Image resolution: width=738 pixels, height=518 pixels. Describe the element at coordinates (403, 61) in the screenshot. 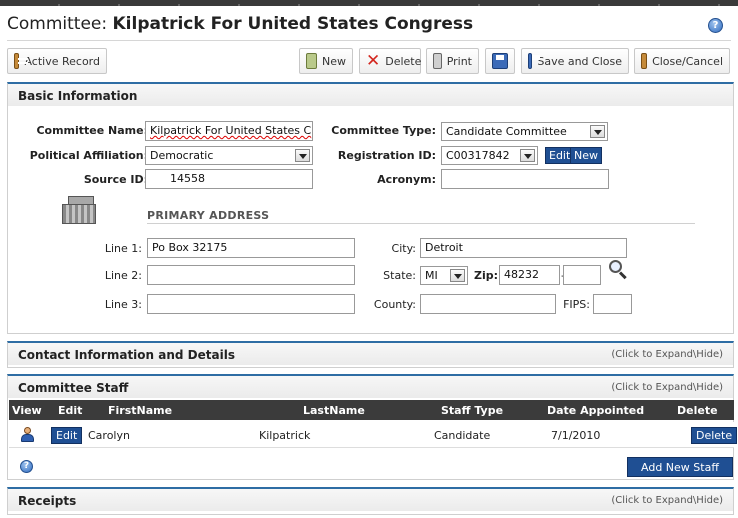

I see `delete-label: Delete` at that location.